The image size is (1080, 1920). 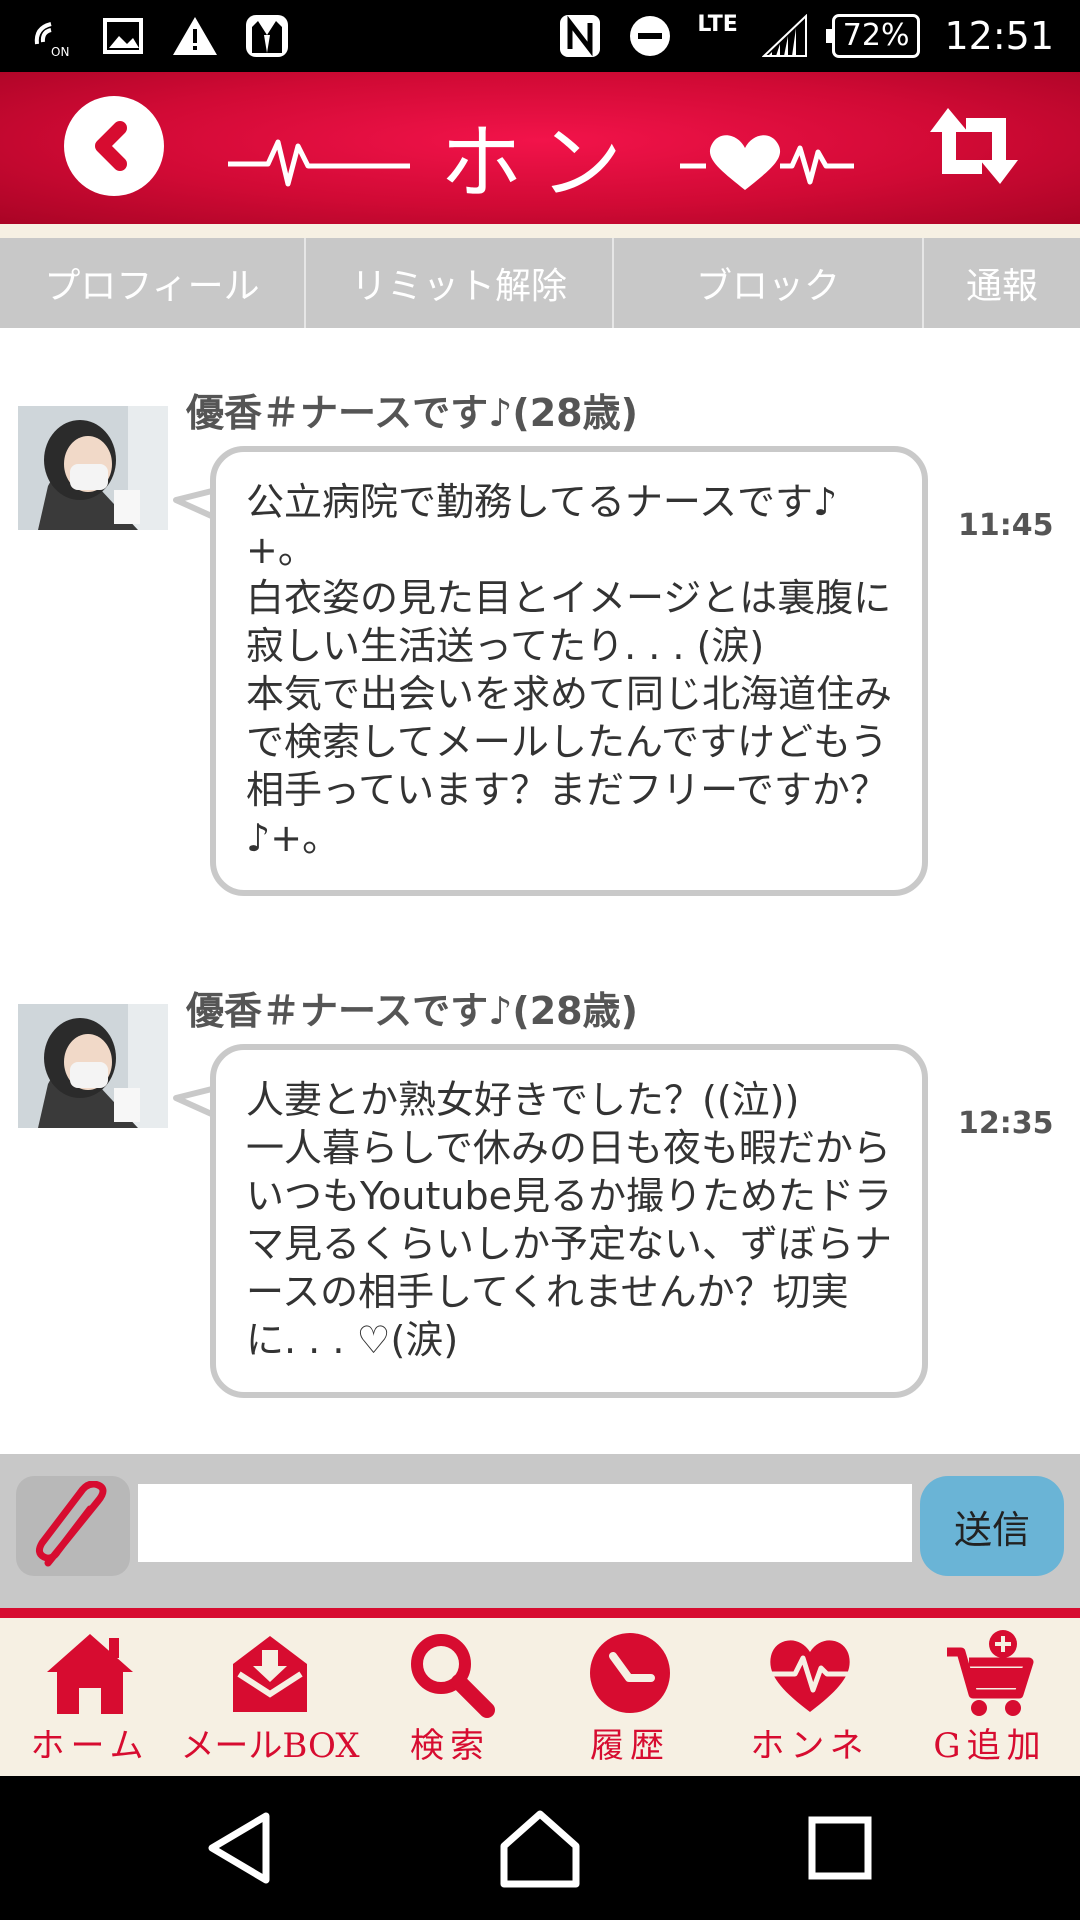 I want to click on refresh-arrows-icon, so click(x=974, y=146).